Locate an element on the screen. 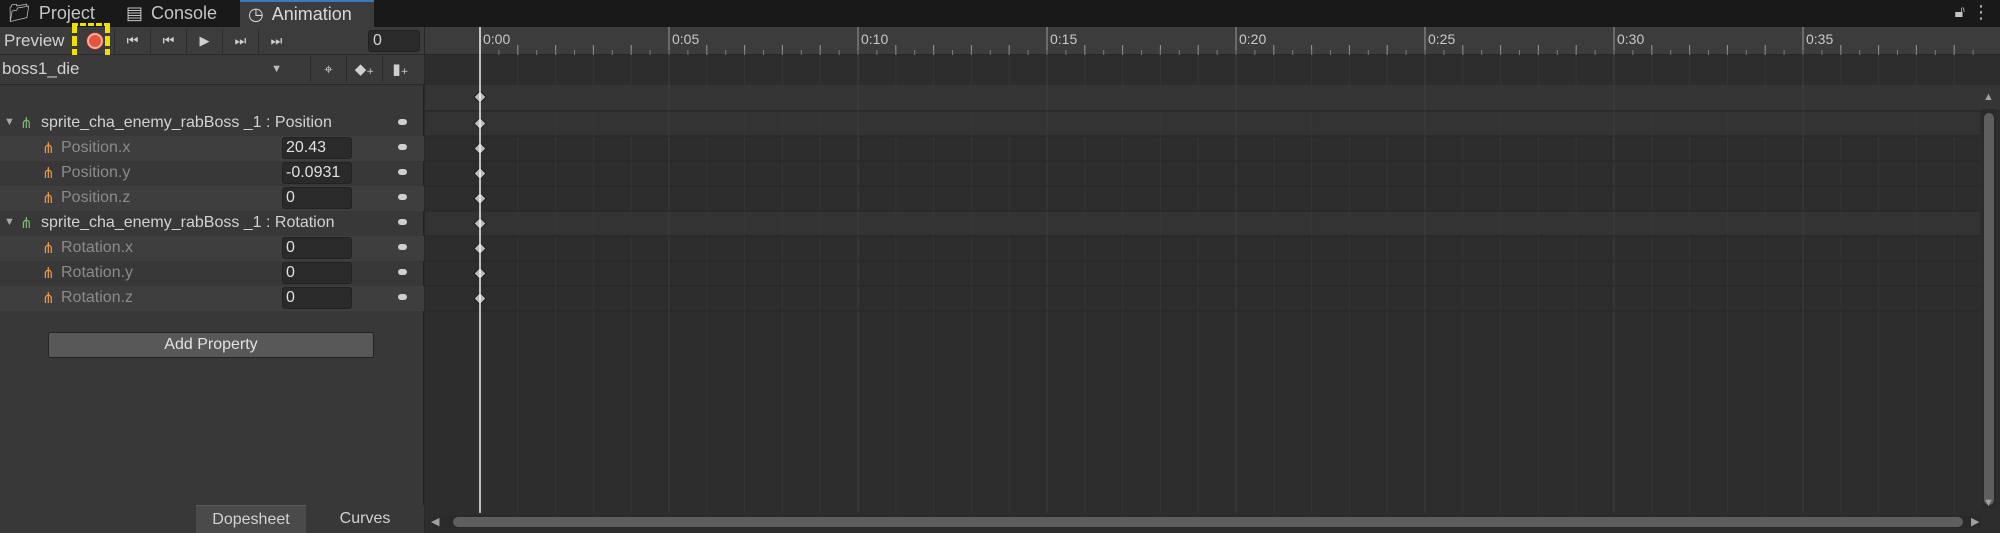 The width and height of the screenshot is (2000, 533). horizontal-scrollbar-thumb is located at coordinates (1208, 522).